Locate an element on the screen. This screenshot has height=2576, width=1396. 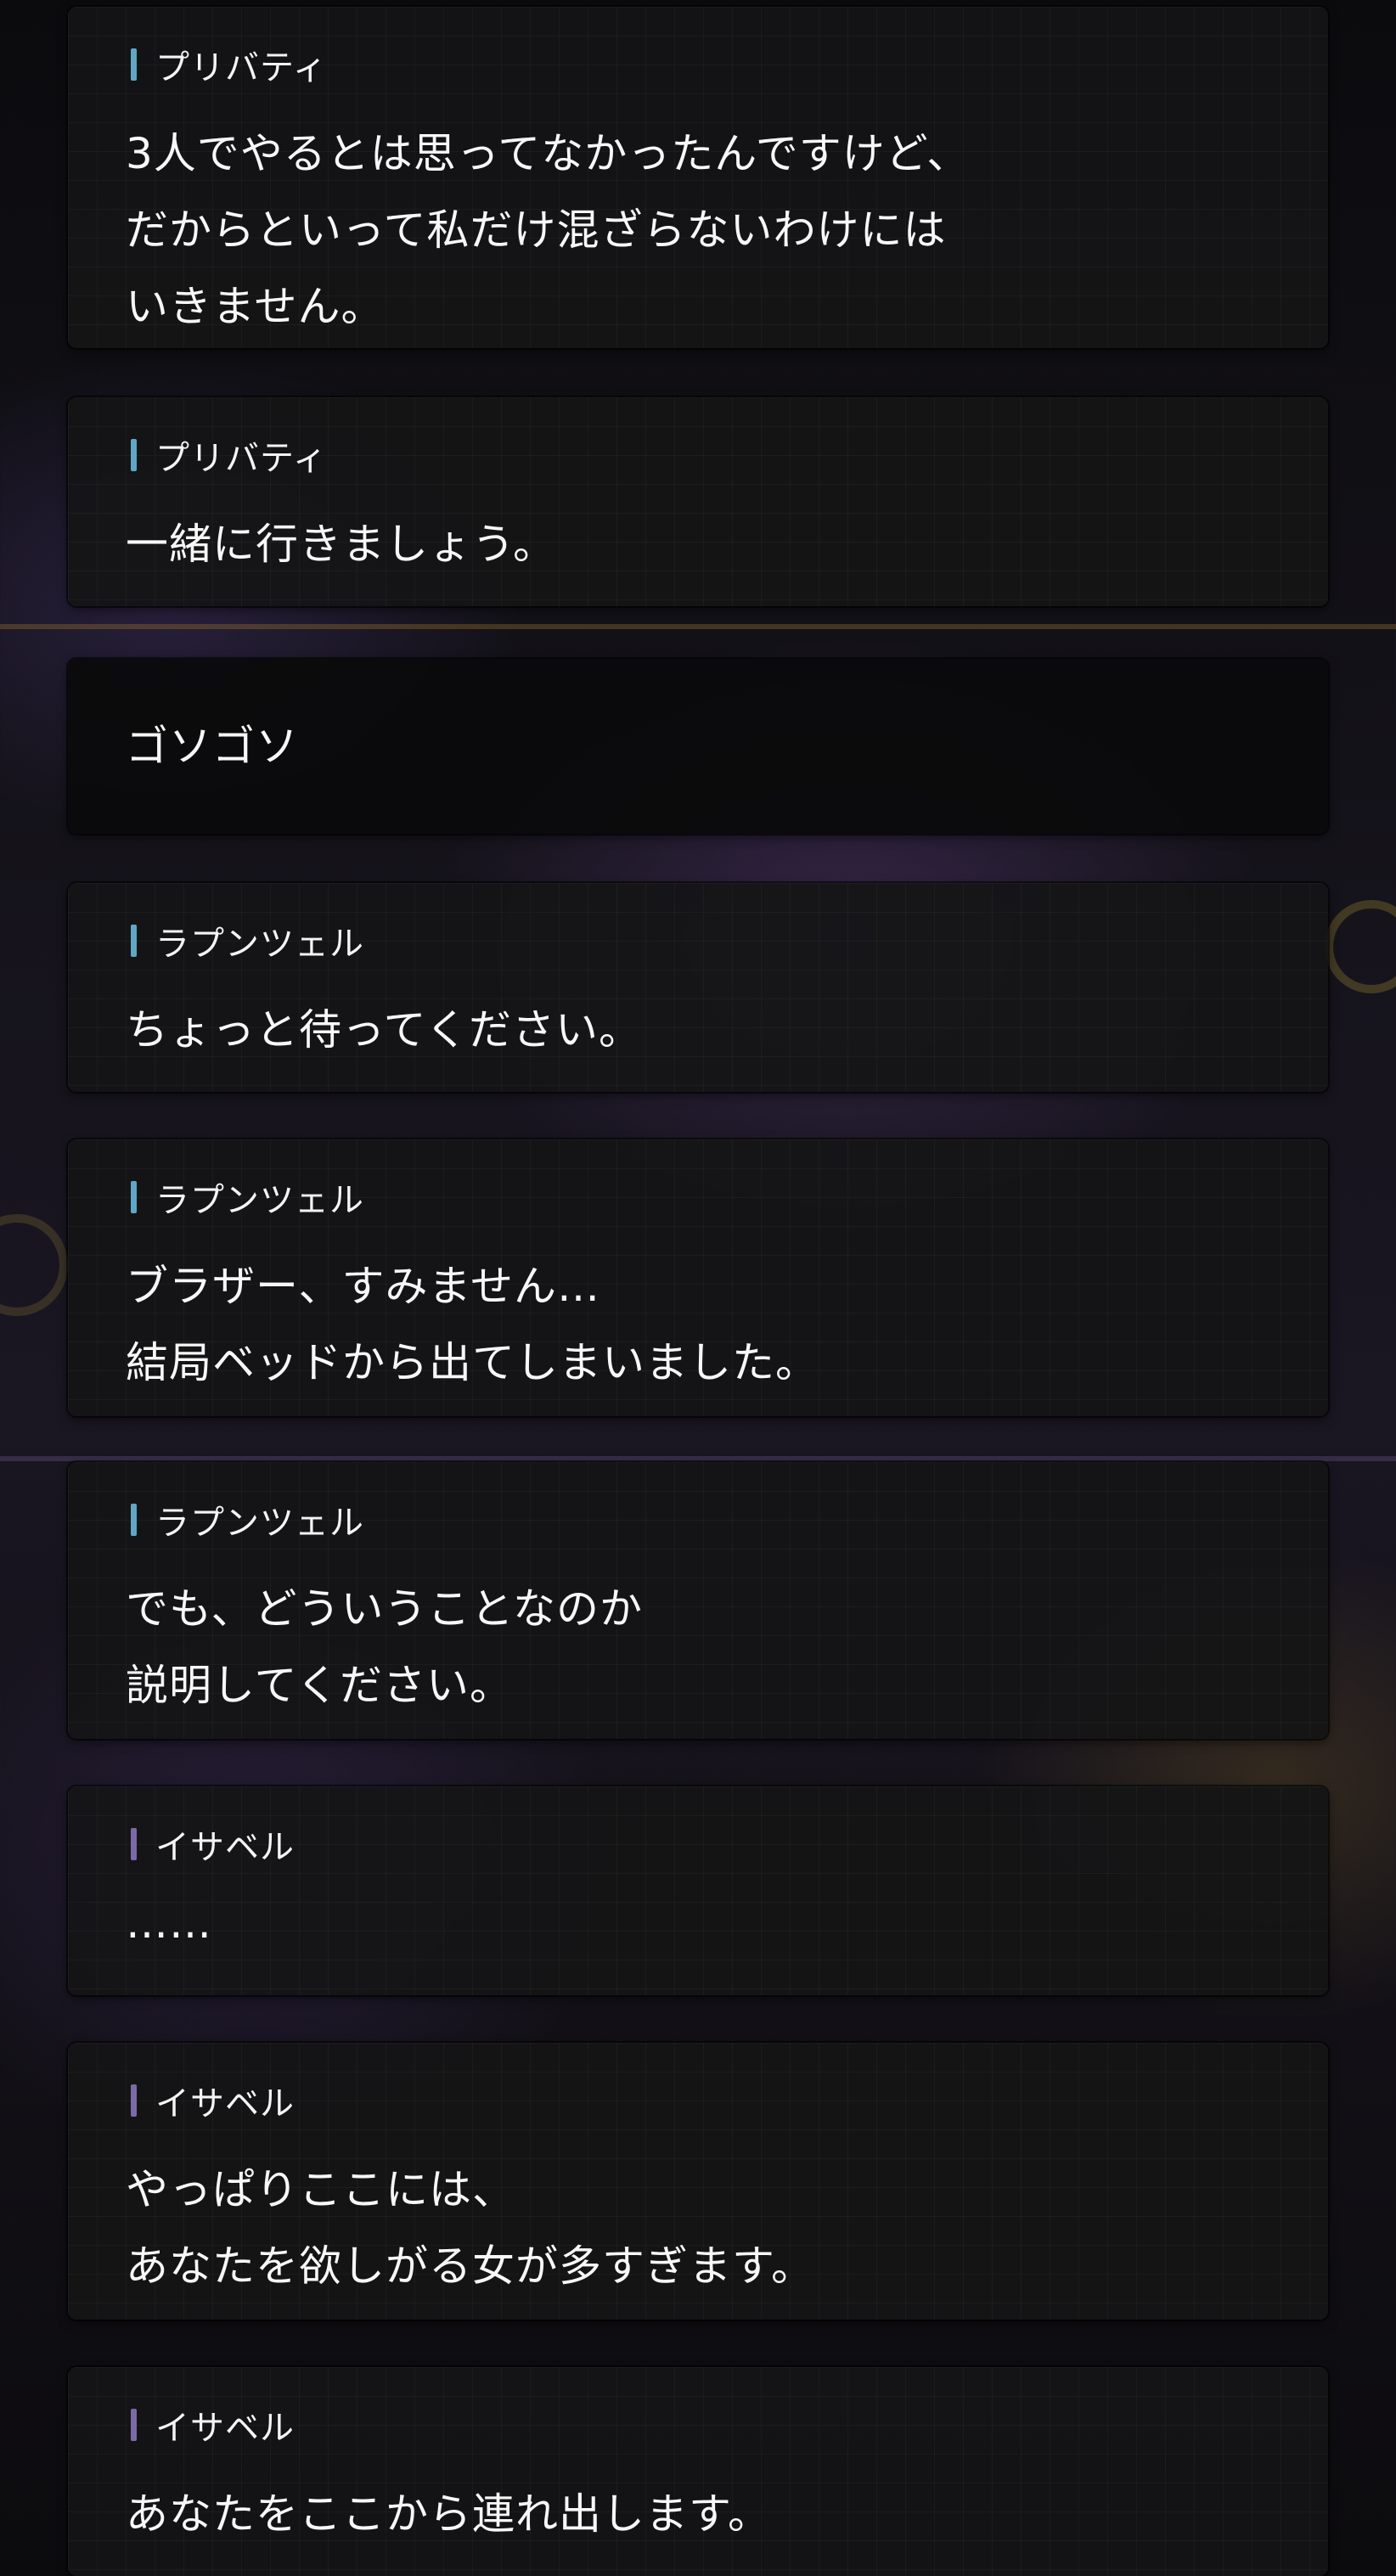
message-text: やっぱりここには、 あなたを欲しがる女が多すぎます。 is located at coordinates (470, 2228).